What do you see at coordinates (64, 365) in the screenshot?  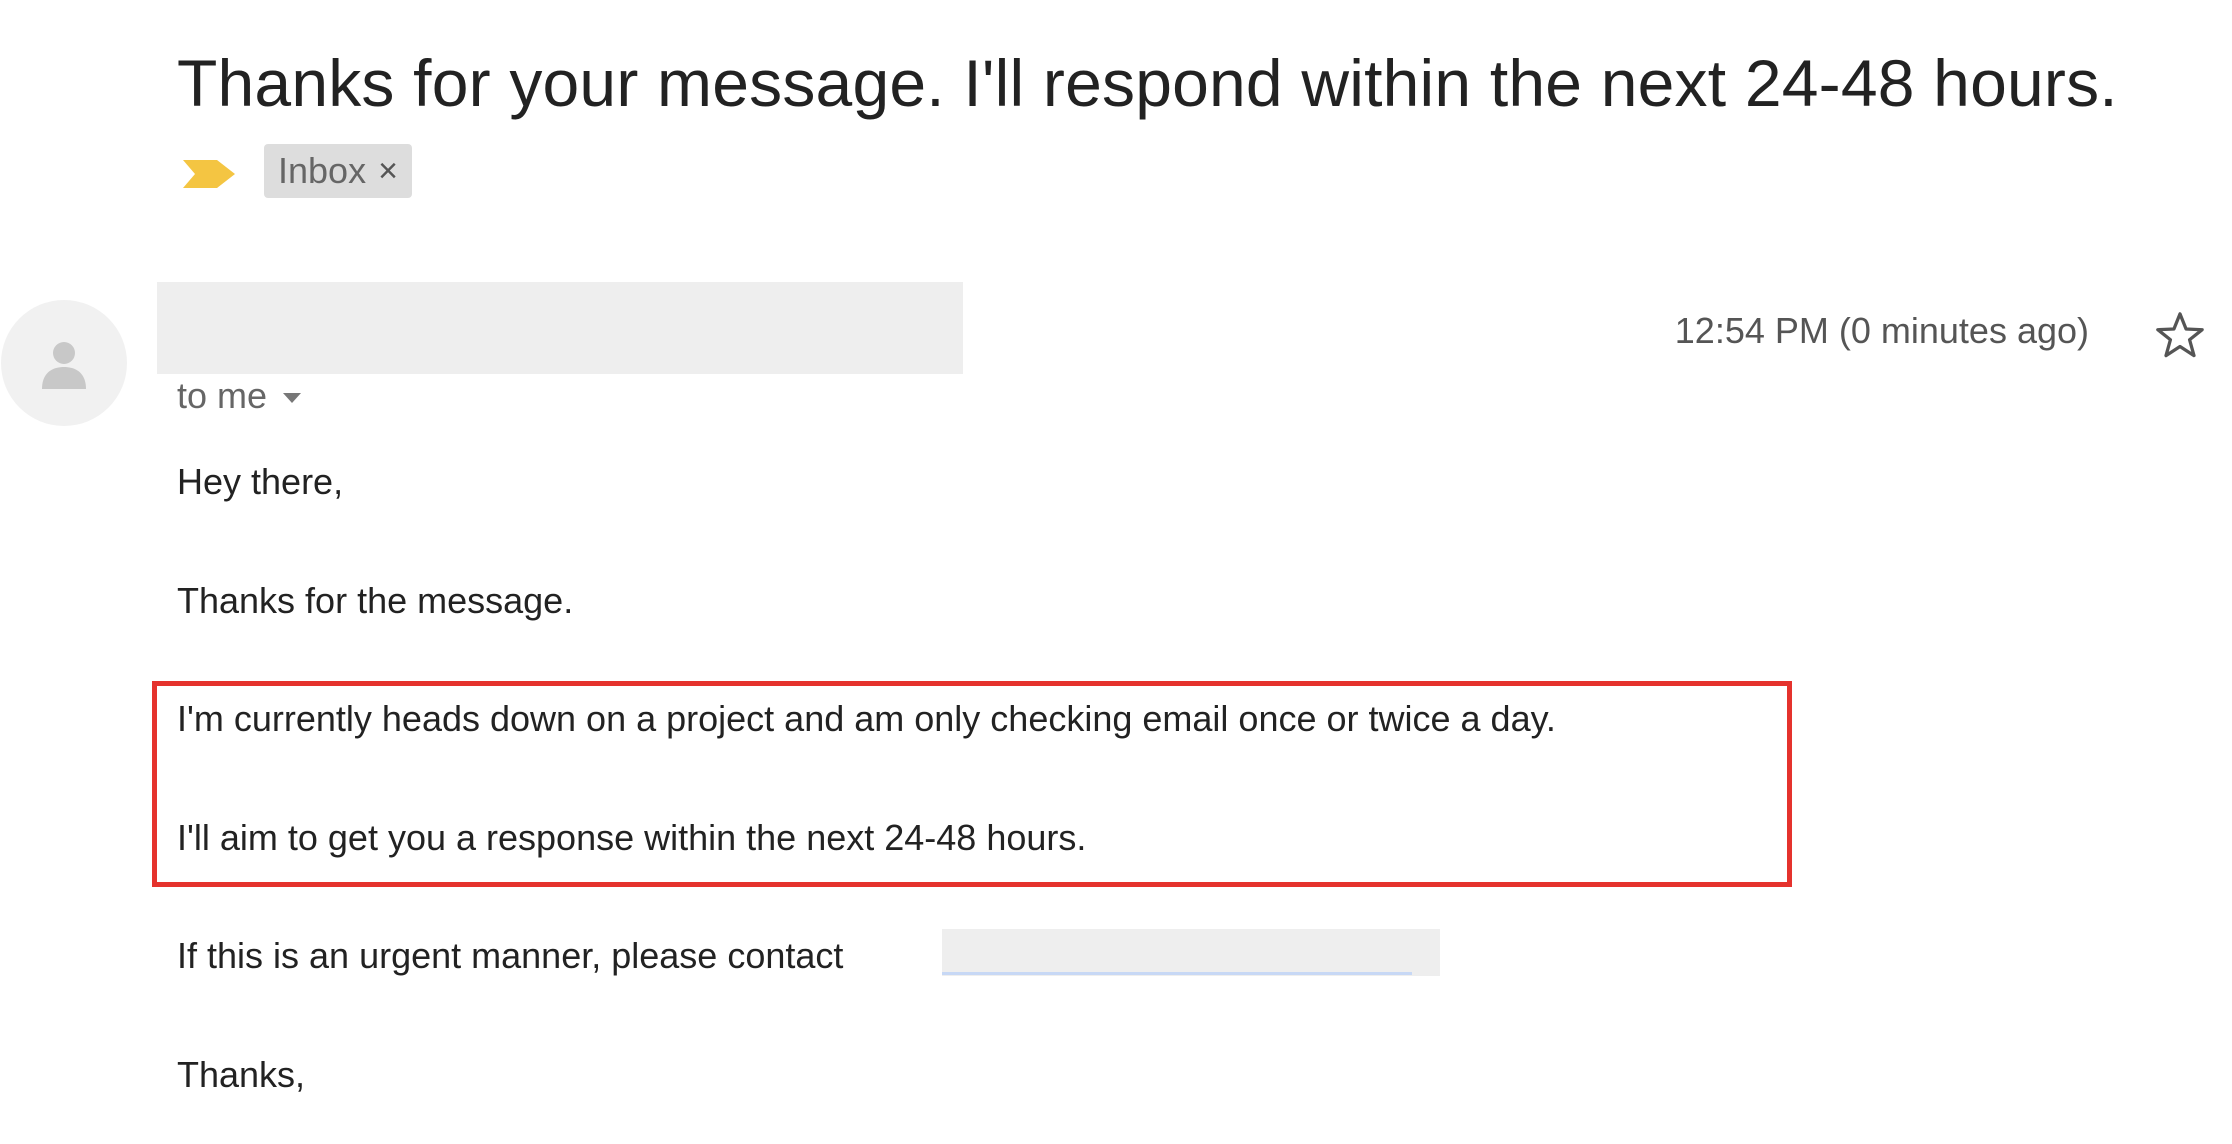 I see `default-avatar-icon` at bounding box center [64, 365].